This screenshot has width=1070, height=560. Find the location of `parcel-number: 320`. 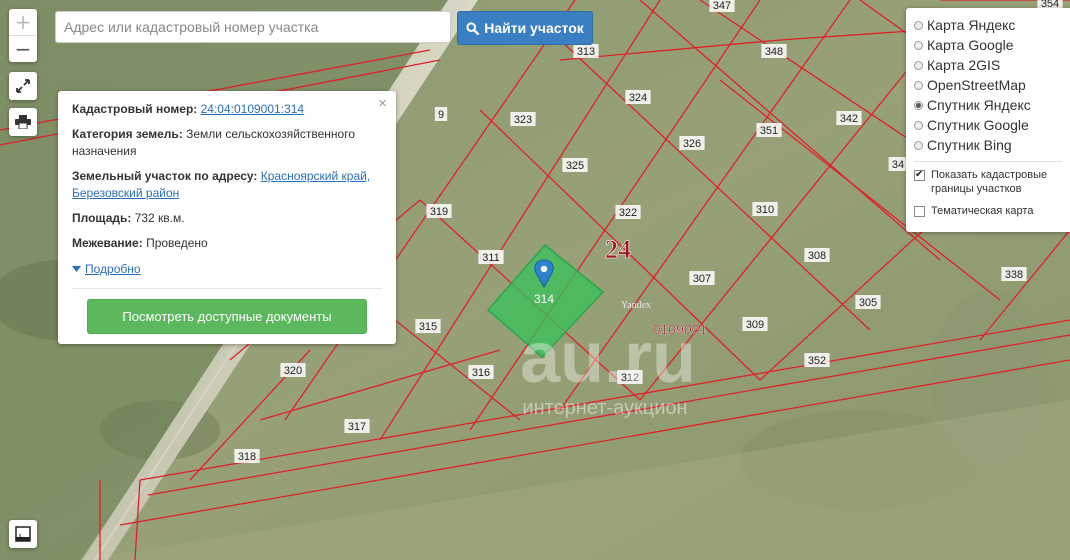

parcel-number: 320 is located at coordinates (293, 371).